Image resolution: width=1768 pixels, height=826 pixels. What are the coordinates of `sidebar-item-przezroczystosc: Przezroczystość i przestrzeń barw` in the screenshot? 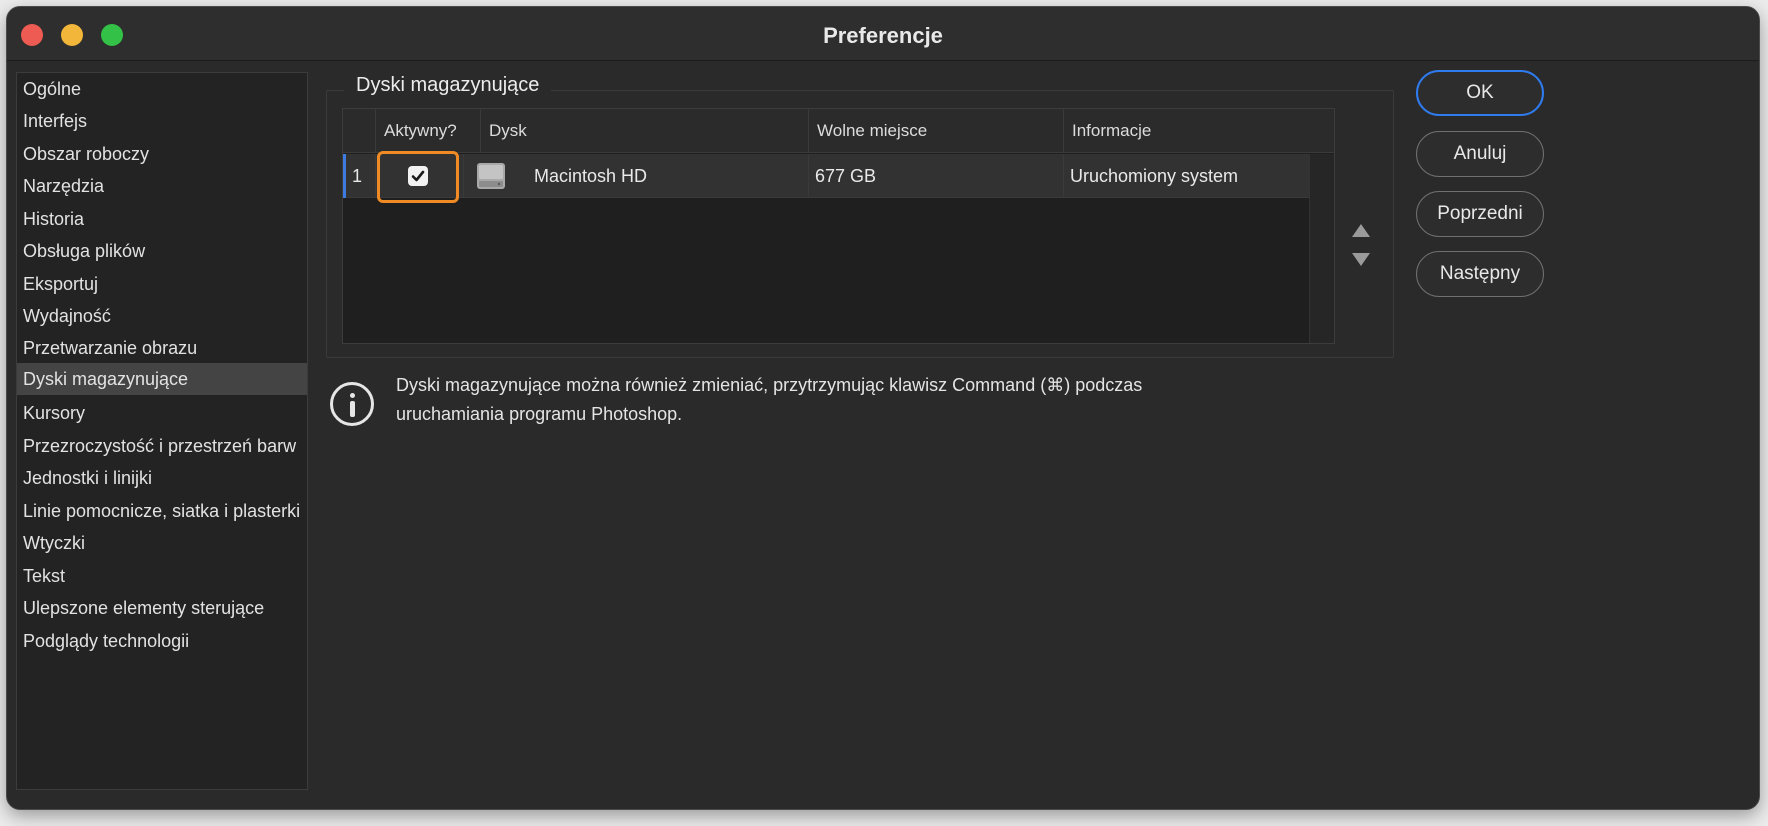 It's located at (162, 446).